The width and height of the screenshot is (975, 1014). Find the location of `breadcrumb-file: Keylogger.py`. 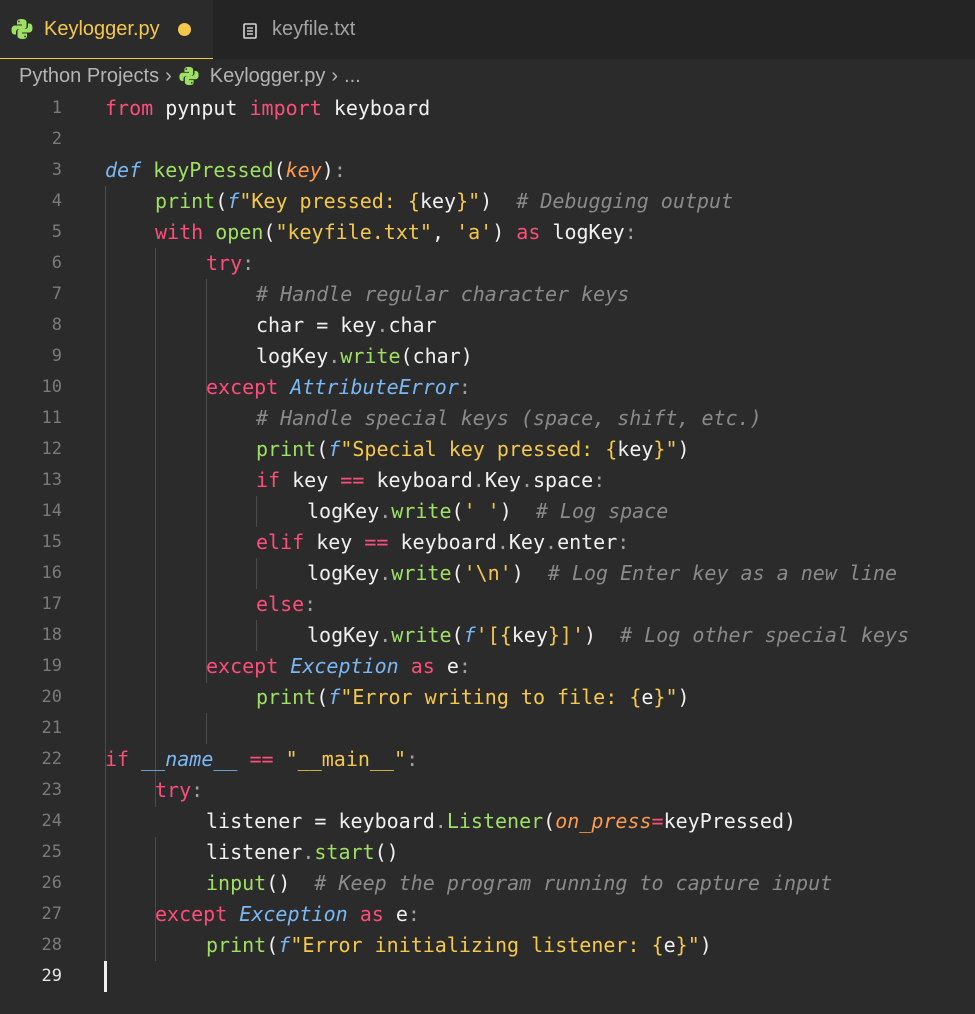

breadcrumb-file: Keylogger.py is located at coordinates (268, 76).